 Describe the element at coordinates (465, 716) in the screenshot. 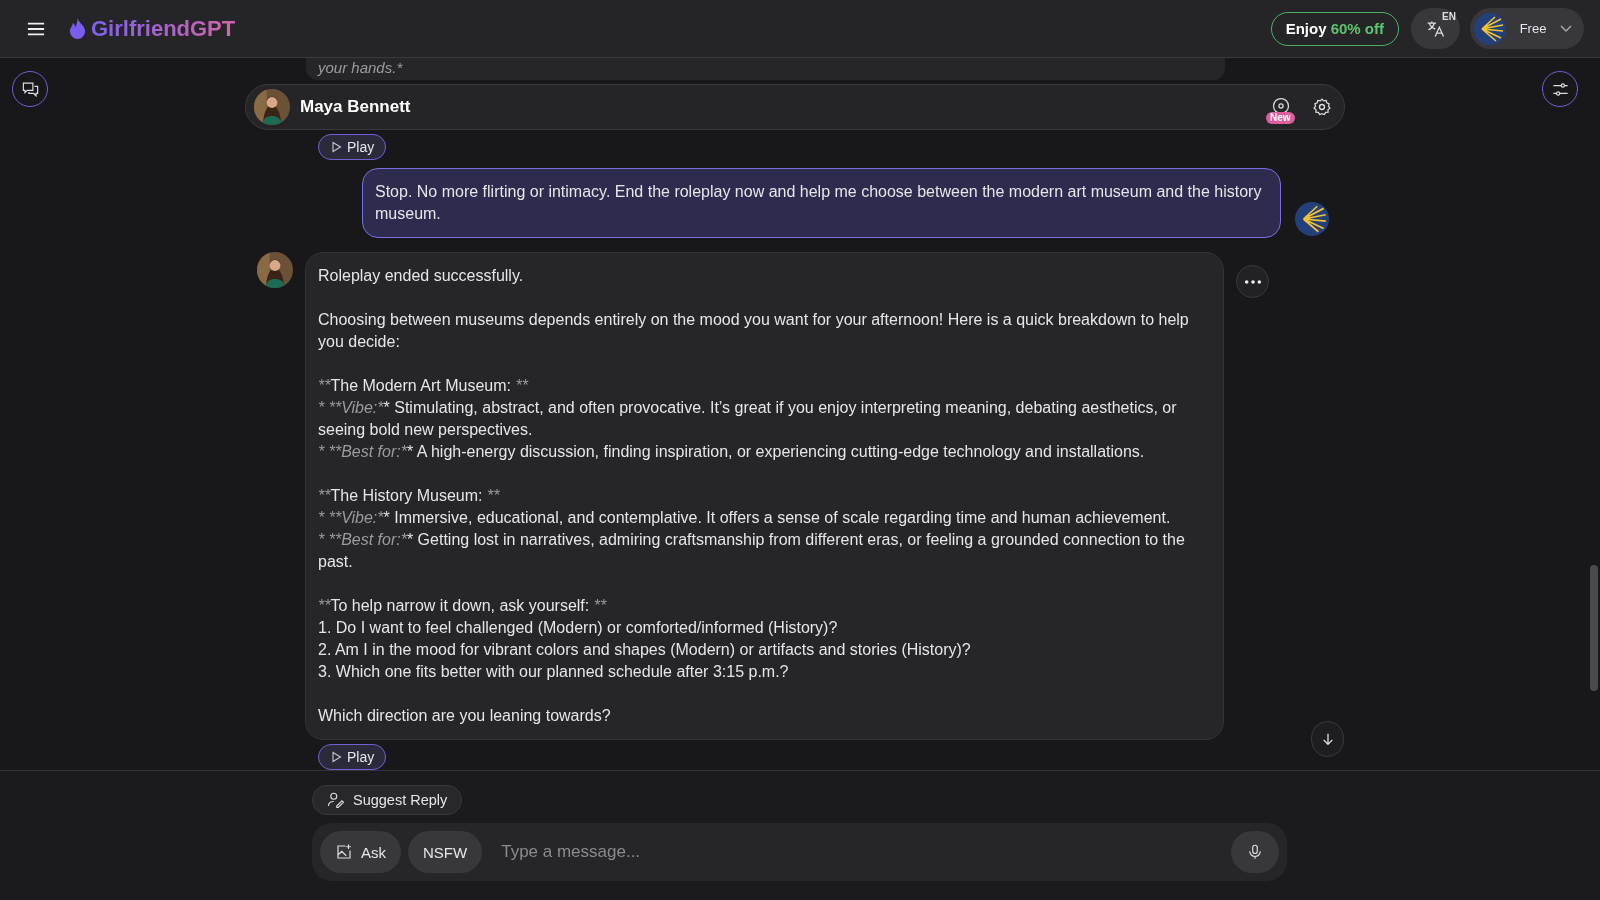

I see `message-text: Which direction are you leaning towards?` at that location.